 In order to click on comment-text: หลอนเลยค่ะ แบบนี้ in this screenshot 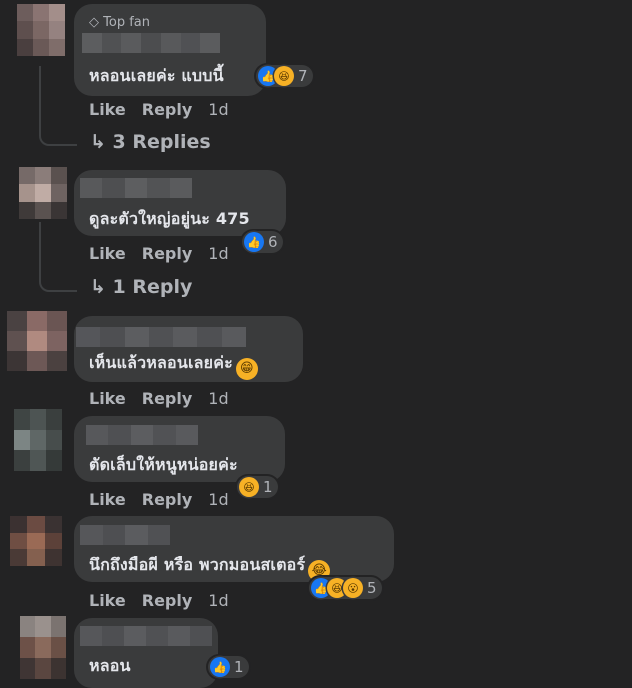, I will do `click(156, 75)`.